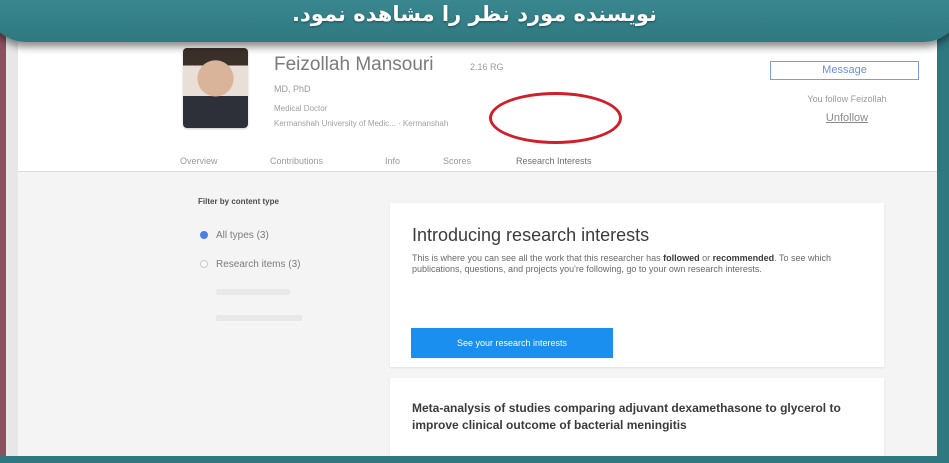 The image size is (949, 463). What do you see at coordinates (531, 235) in the screenshot?
I see `intro-card-title: Introducing research interests` at bounding box center [531, 235].